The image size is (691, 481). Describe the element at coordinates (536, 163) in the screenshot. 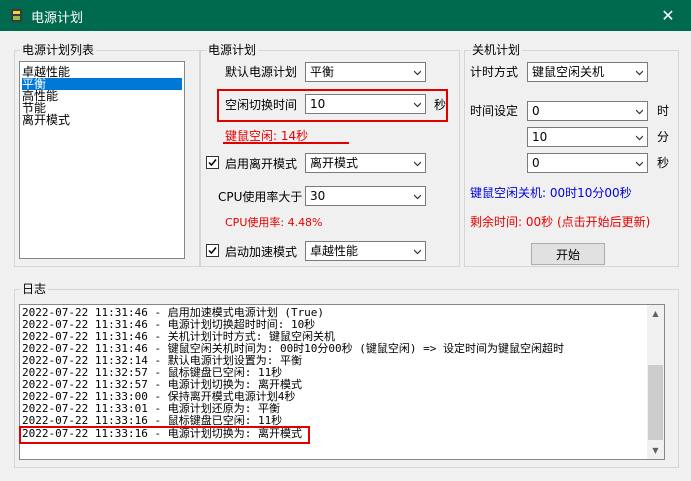

I see `second-value: 0` at that location.